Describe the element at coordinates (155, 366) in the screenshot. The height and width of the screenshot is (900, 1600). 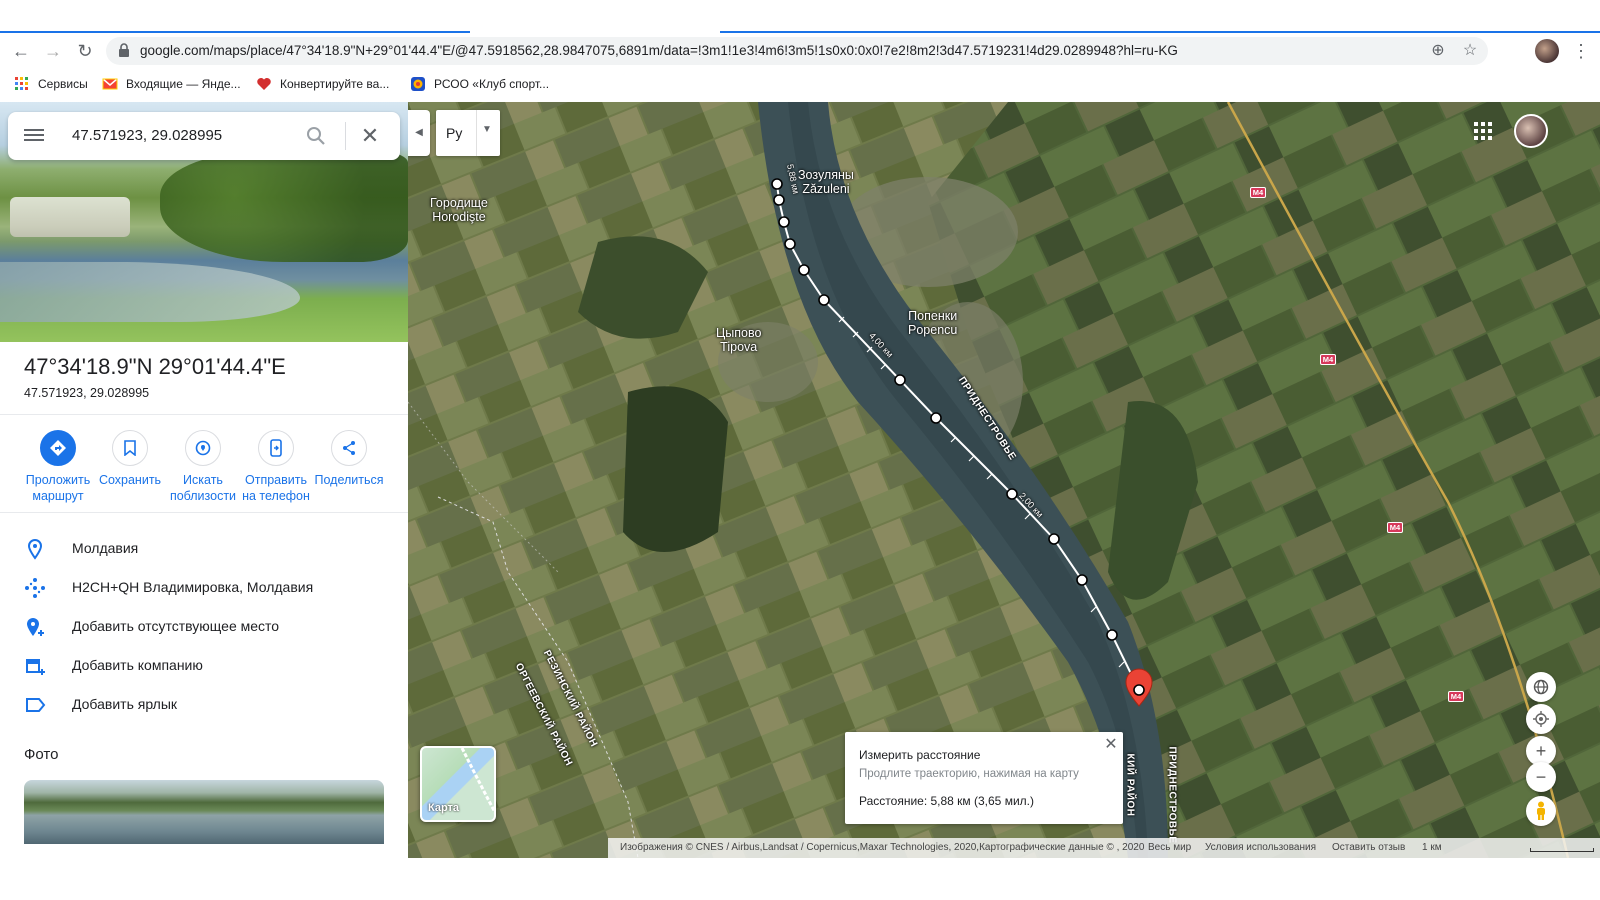
I see `page-title: 47°34'18.9"N 29°01'44.4"E` at that location.